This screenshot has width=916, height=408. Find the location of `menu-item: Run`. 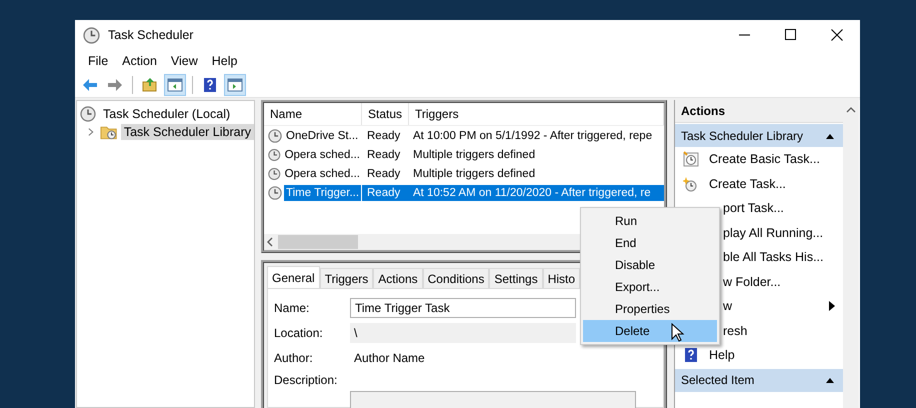

menu-item: Run is located at coordinates (650, 221).